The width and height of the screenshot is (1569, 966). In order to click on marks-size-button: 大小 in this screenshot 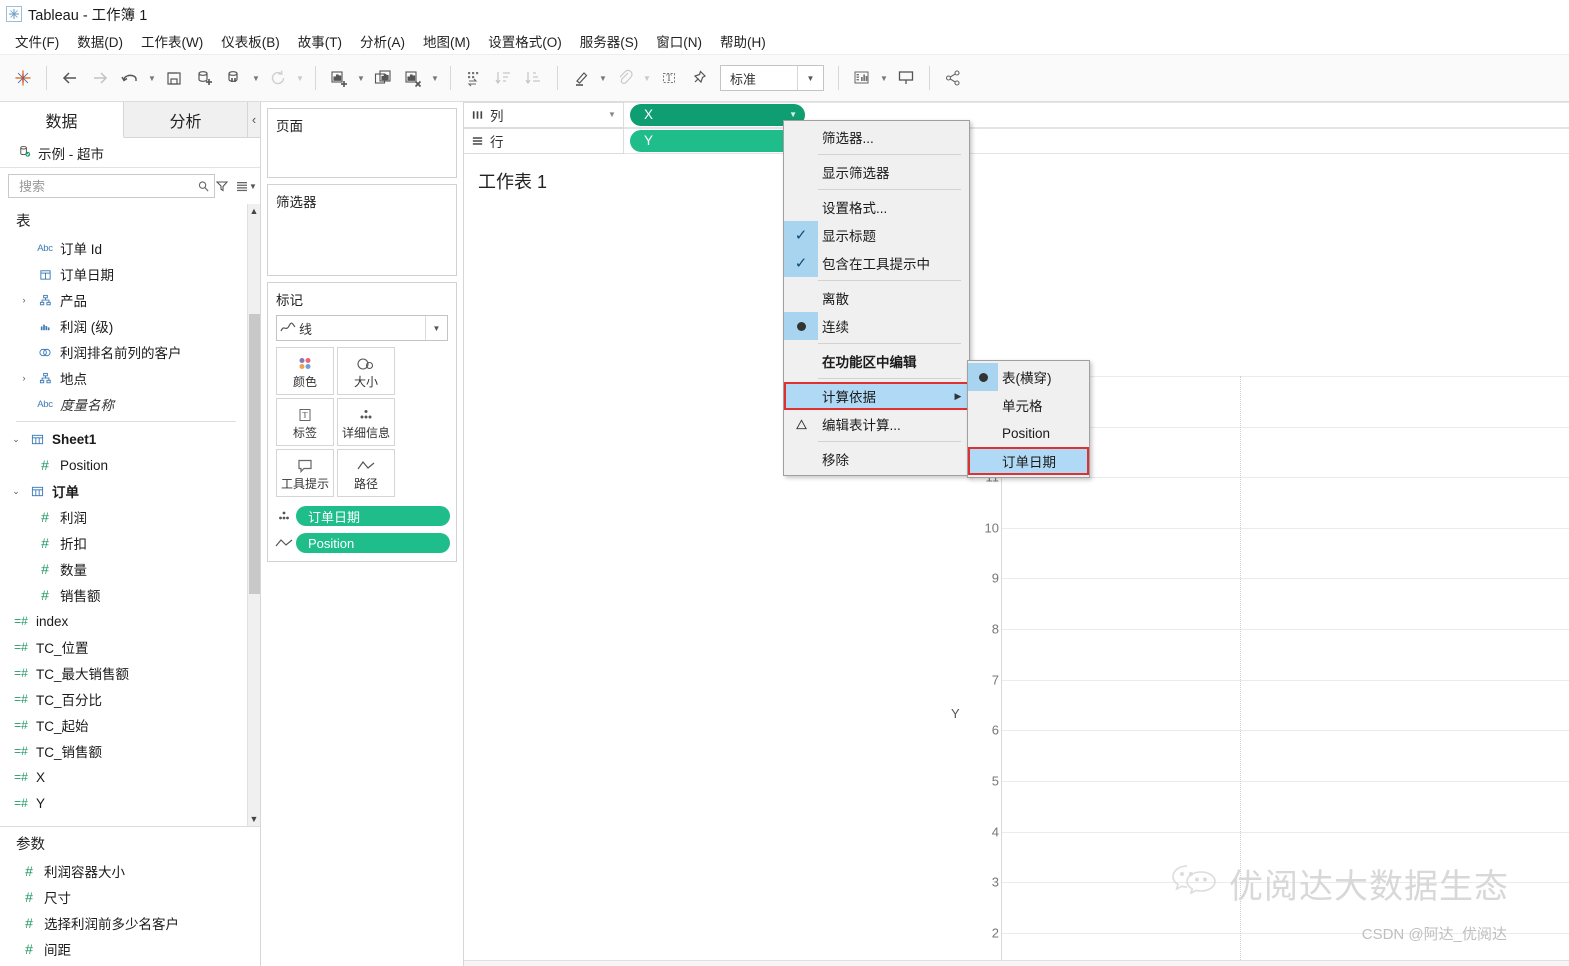, I will do `click(366, 371)`.